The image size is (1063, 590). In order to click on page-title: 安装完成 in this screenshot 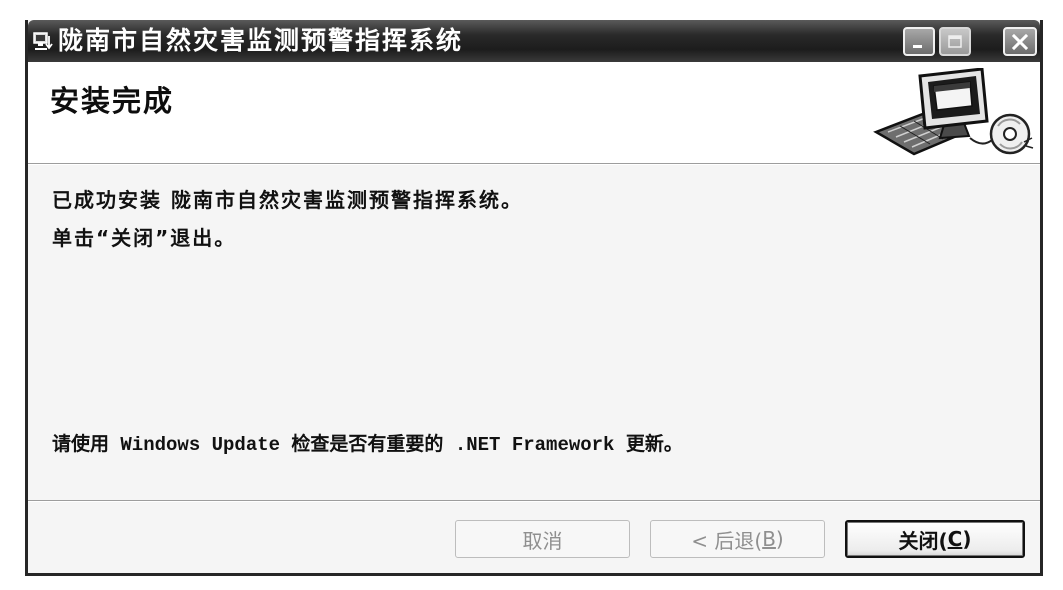, I will do `click(112, 101)`.